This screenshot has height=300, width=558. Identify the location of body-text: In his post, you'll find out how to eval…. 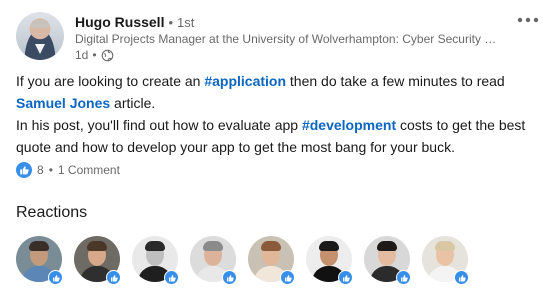
(159, 125).